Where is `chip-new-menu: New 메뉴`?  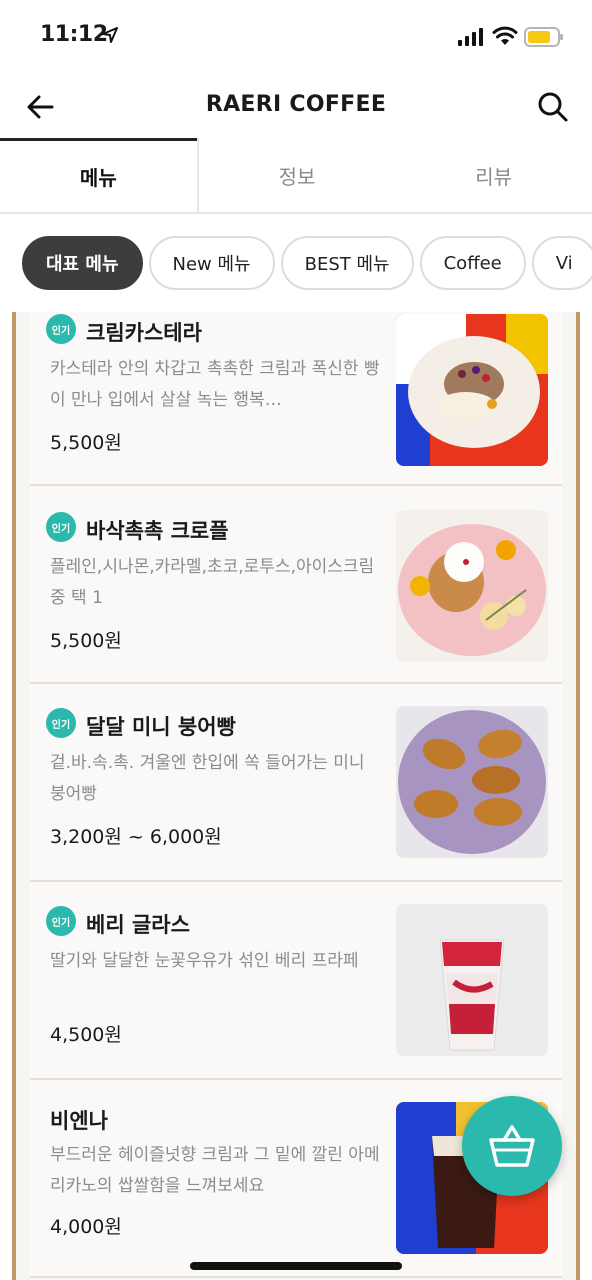 chip-new-menu: New 메뉴 is located at coordinates (211, 263).